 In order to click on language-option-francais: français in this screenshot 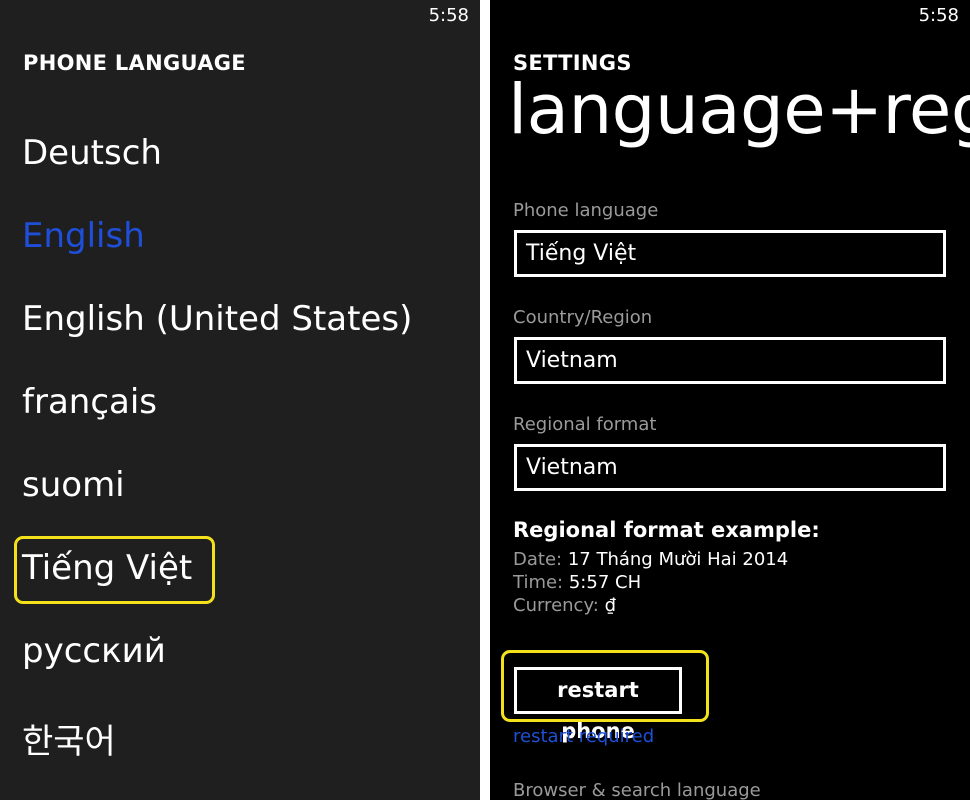, I will do `click(89, 402)`.